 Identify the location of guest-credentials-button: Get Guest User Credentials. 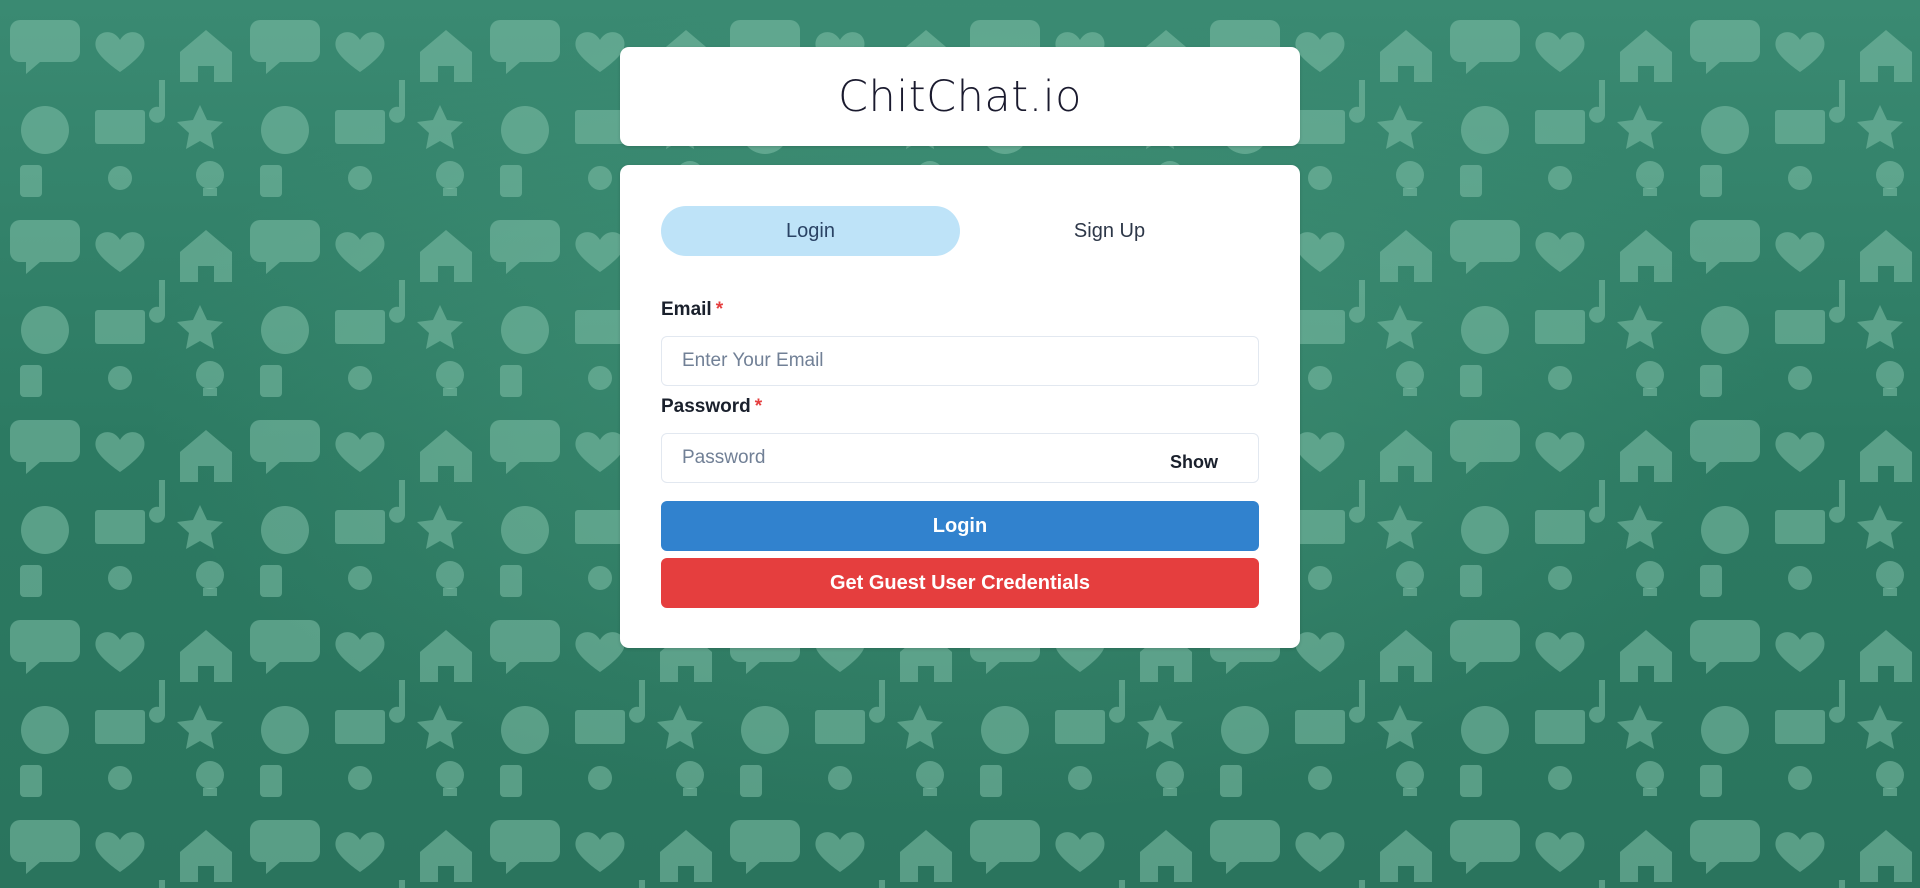
(960, 583).